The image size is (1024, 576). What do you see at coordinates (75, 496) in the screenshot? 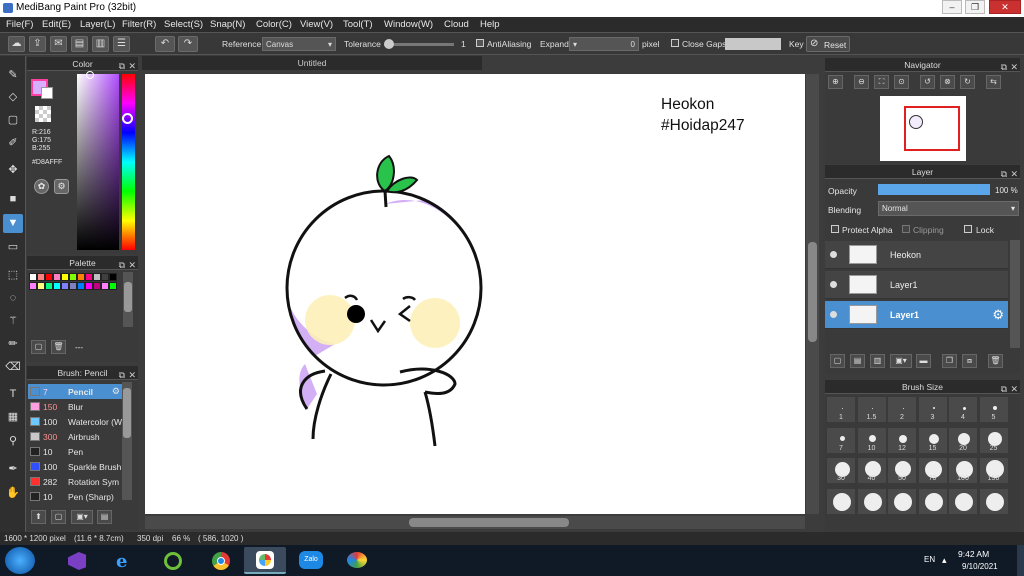
I see `brush-item: 10 Pen (Sharp)` at bounding box center [75, 496].